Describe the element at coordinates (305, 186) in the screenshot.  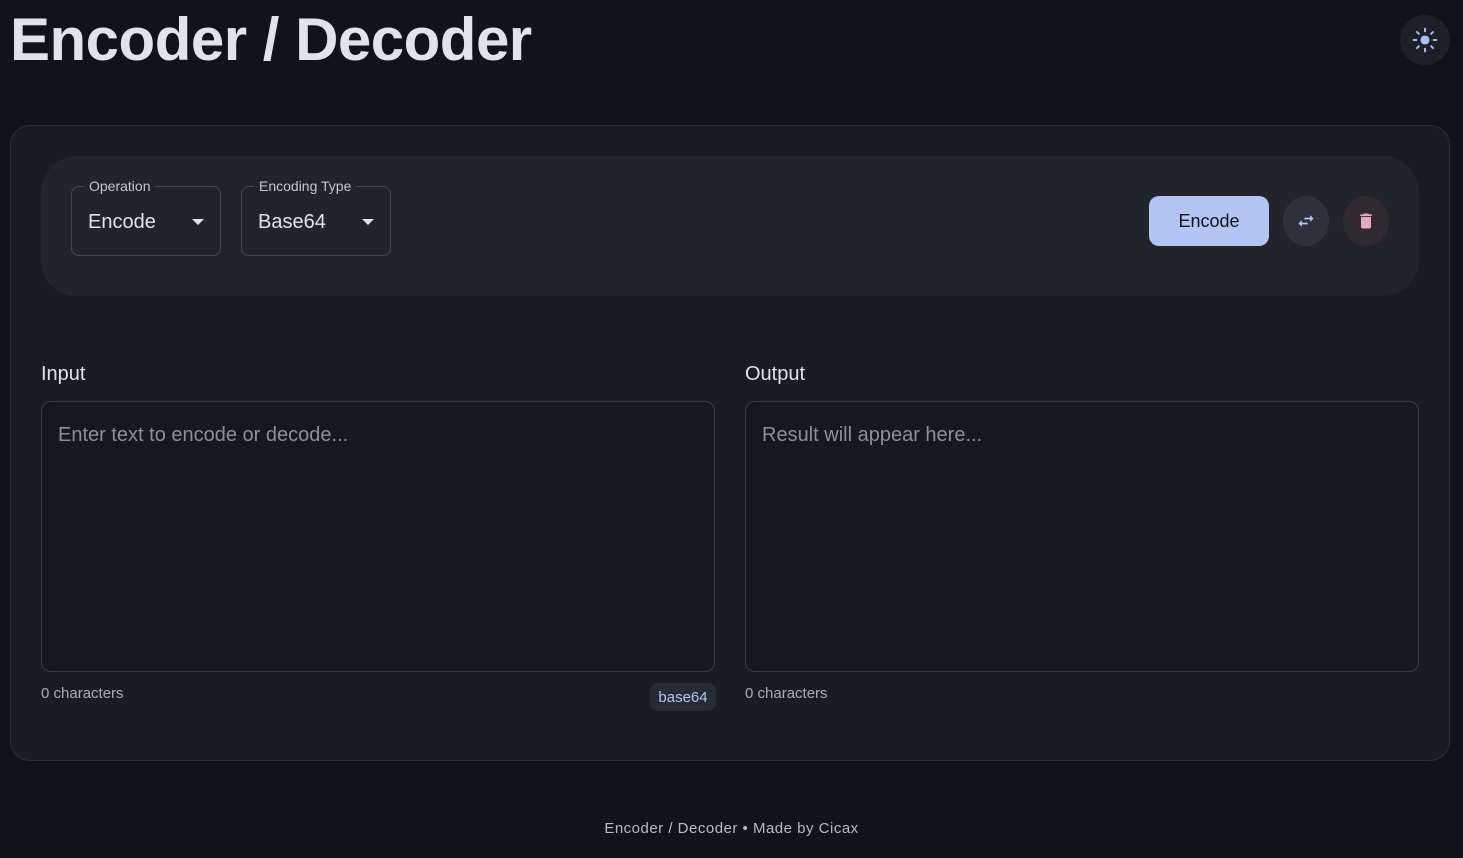
I see `encoding-type-select-label: Encoding Type` at that location.